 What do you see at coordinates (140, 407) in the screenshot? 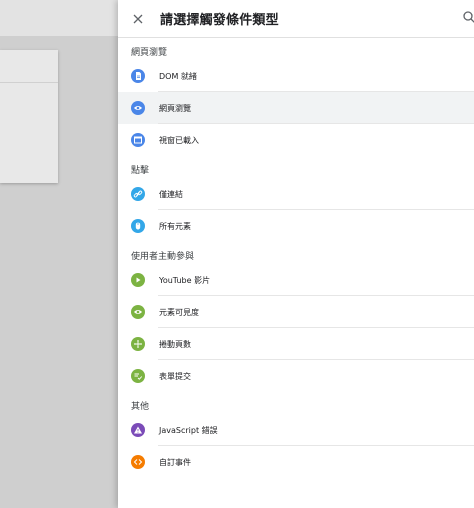
I see `section-label: 其他` at bounding box center [140, 407].